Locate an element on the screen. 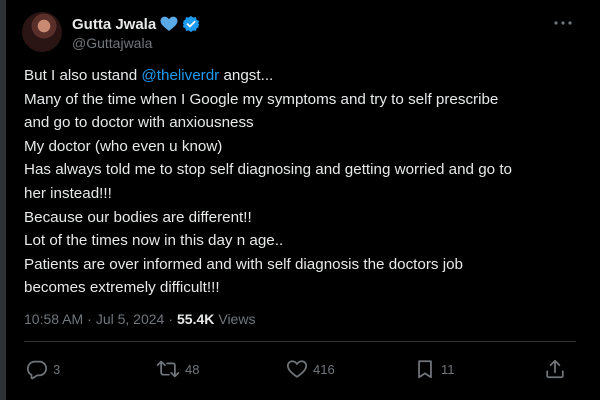 The width and height of the screenshot is (600, 400). divider is located at coordinates (300, 341).